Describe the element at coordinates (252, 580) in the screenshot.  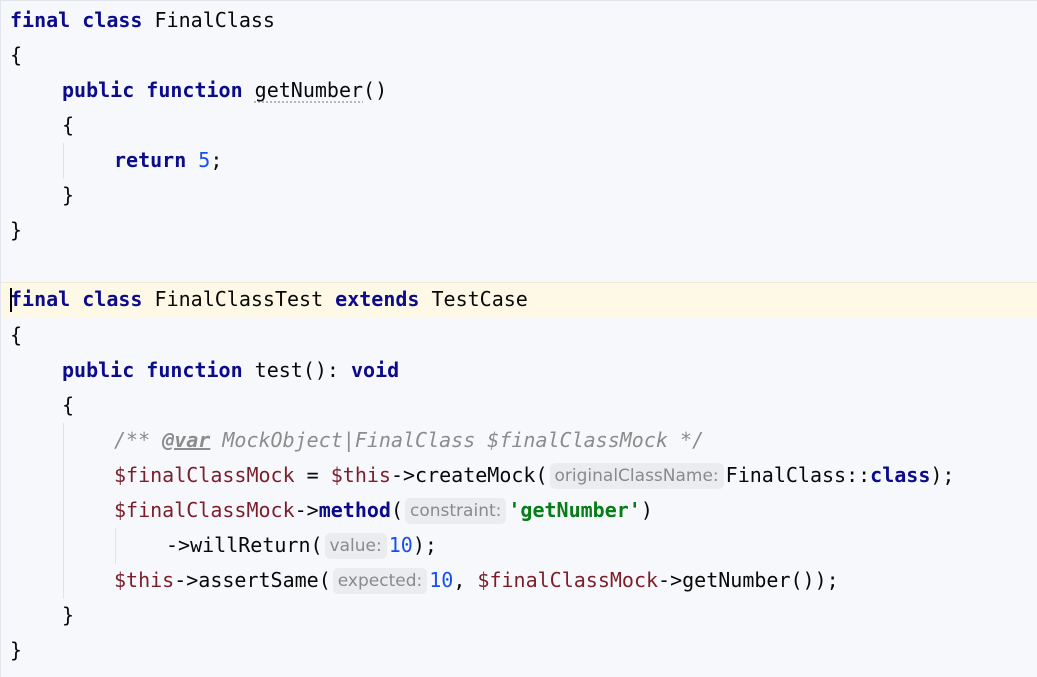
I see `method-call: ->assertSame(` at that location.